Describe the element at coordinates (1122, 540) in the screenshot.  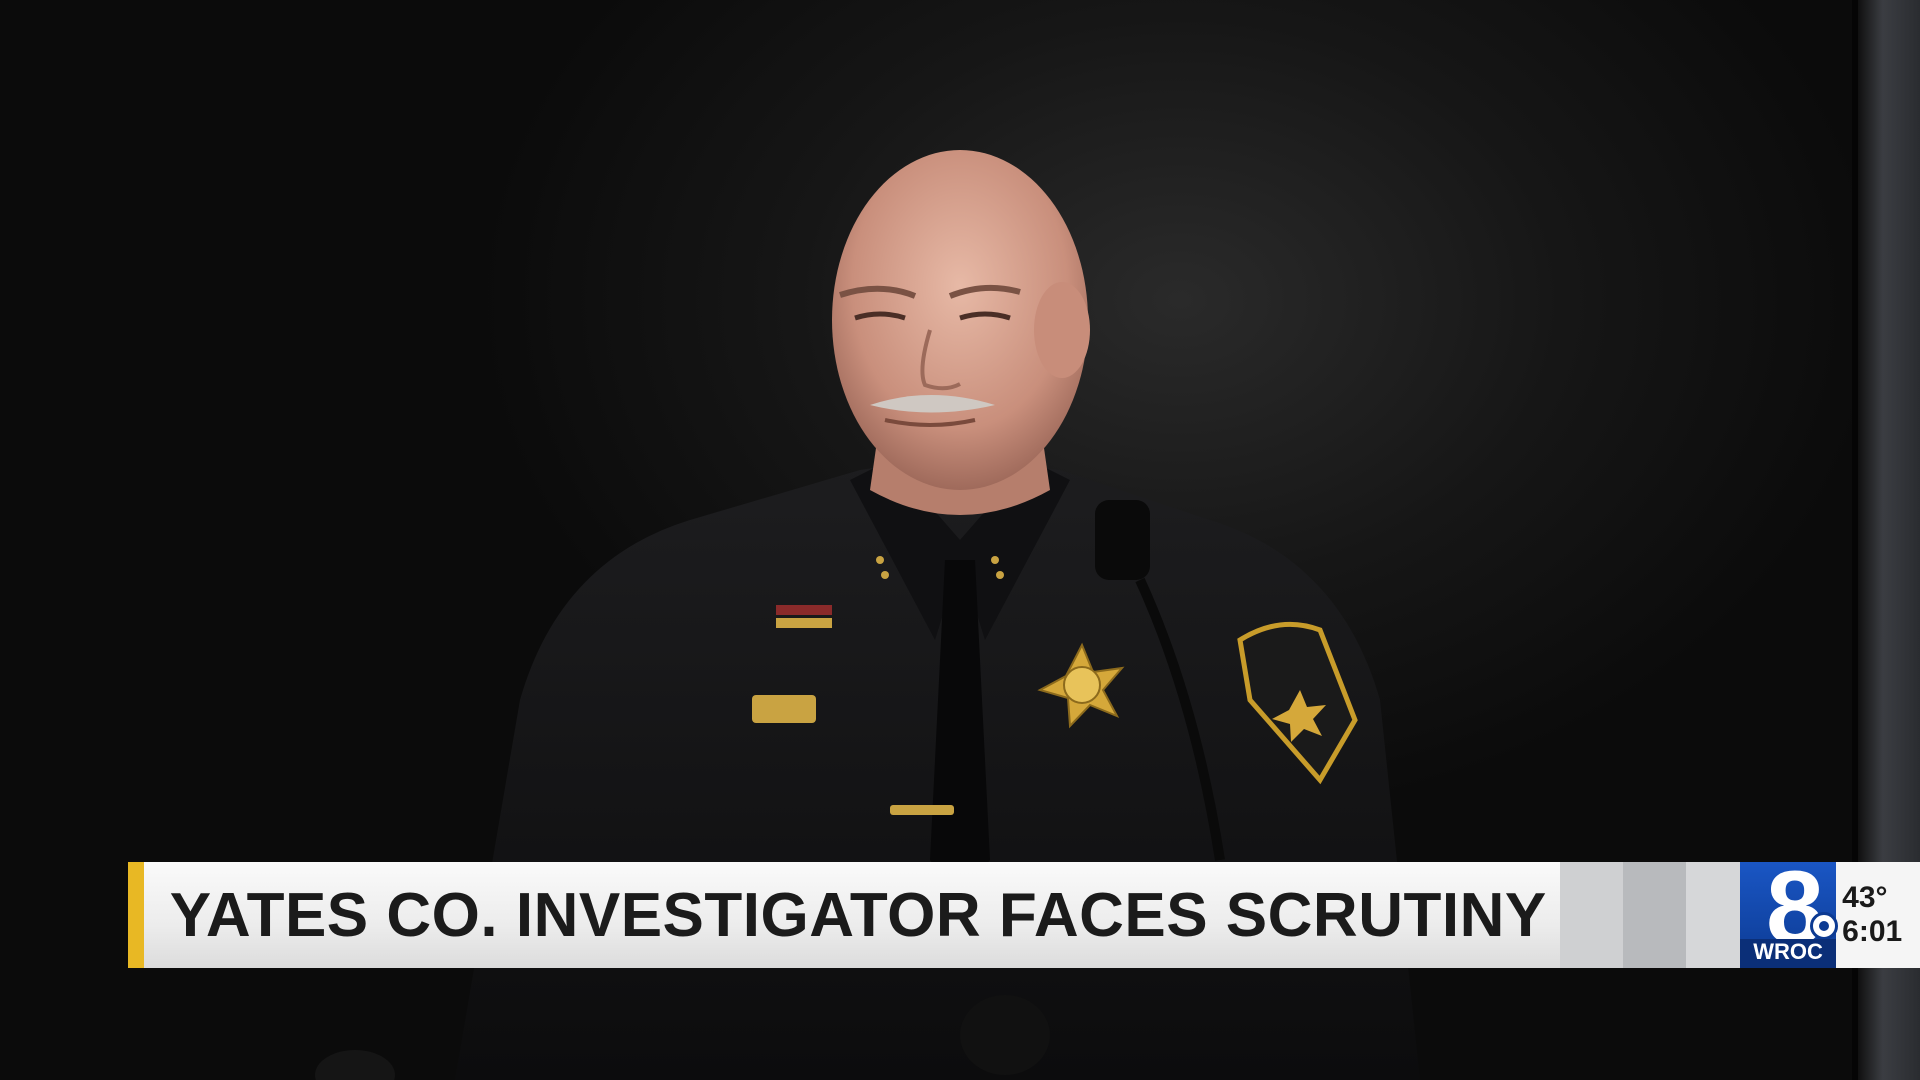
I see `radio-mic` at that location.